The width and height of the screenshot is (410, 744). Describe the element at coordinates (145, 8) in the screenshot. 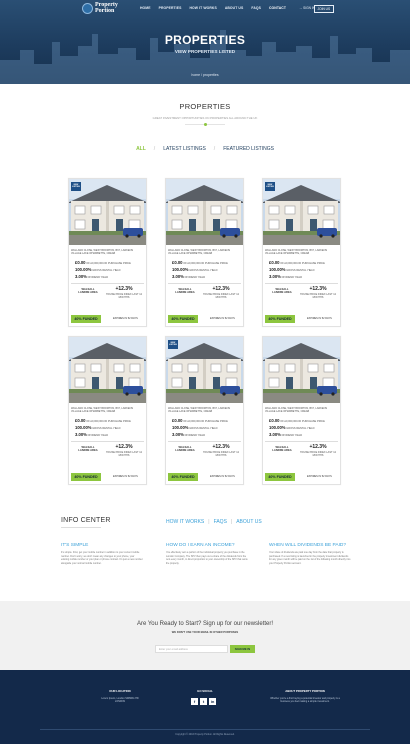

I see `nav-item-home: HOME` at that location.